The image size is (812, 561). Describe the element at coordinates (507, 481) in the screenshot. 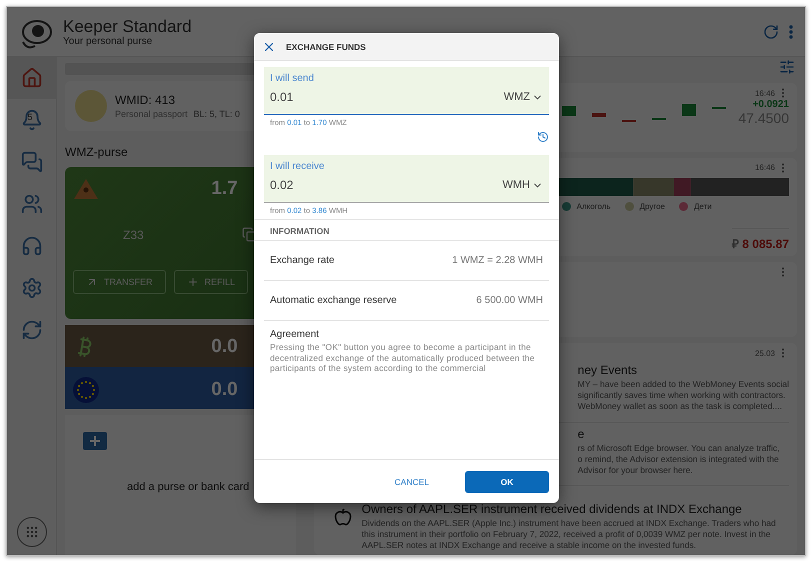

I see `ok-button: OK` at that location.